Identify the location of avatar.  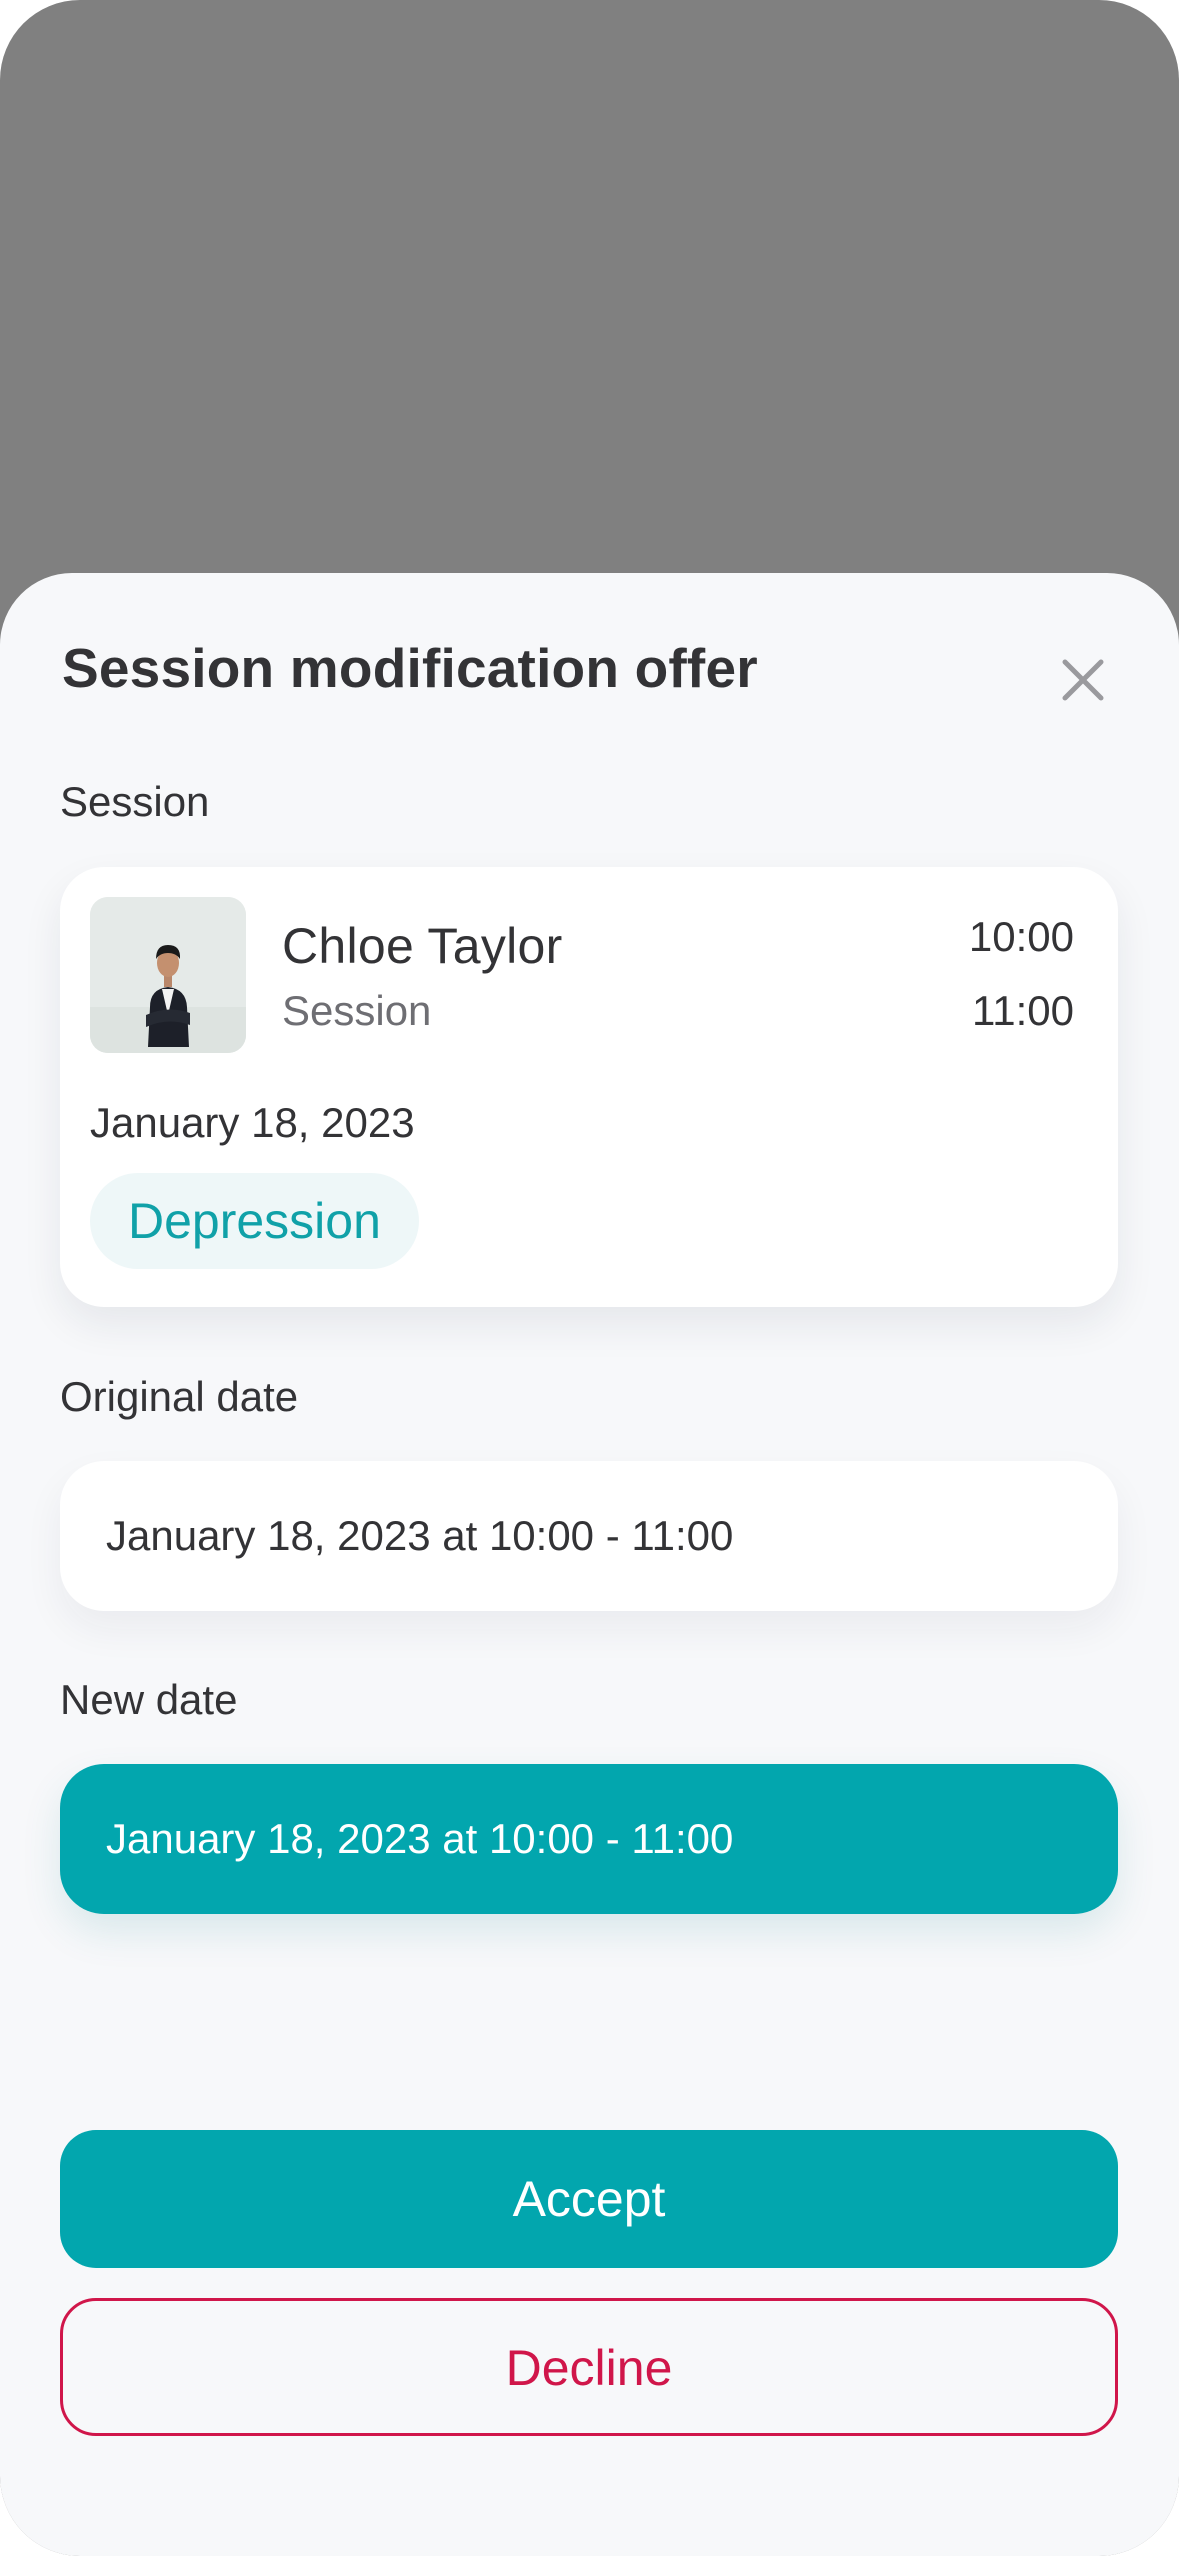
(168, 975).